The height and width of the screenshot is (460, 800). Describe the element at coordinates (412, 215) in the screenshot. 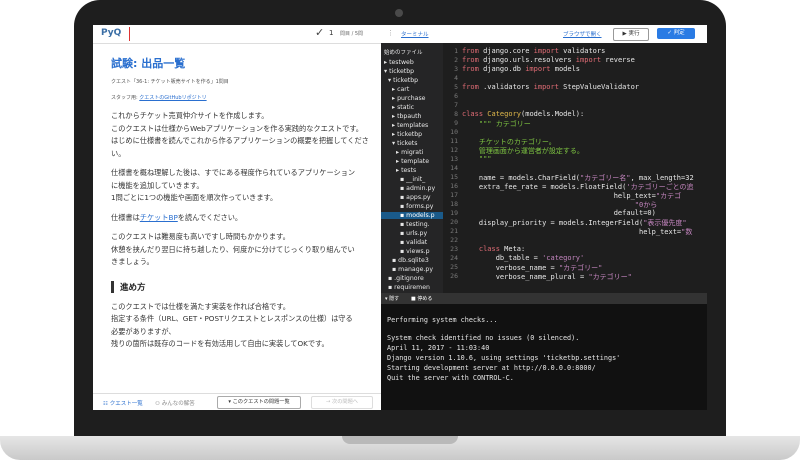

I see `tree-item-selected: ▪ models.p` at that location.